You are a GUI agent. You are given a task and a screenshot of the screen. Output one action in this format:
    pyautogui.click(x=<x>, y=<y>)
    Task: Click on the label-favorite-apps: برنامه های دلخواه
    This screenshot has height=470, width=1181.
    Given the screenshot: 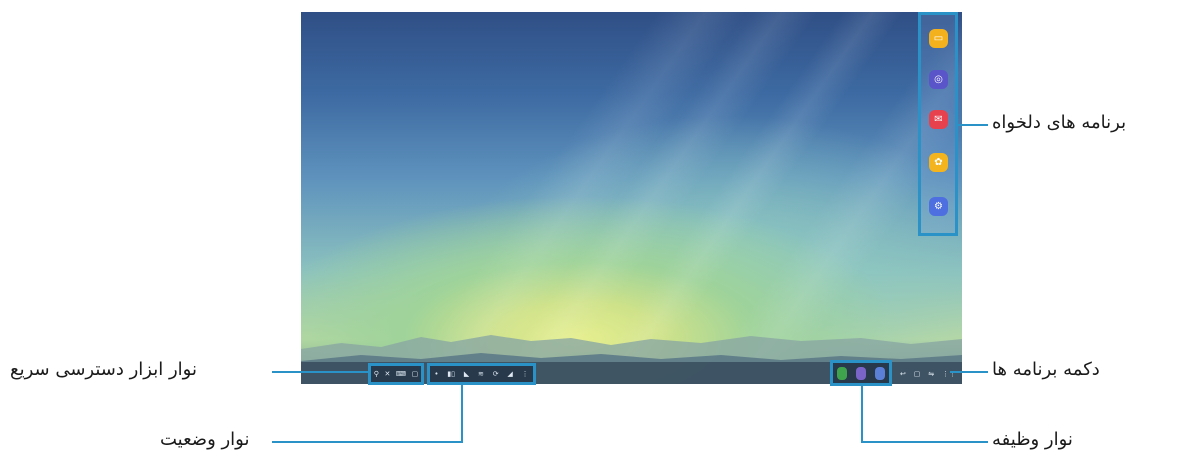 What is the action you would take?
    pyautogui.click(x=1059, y=122)
    